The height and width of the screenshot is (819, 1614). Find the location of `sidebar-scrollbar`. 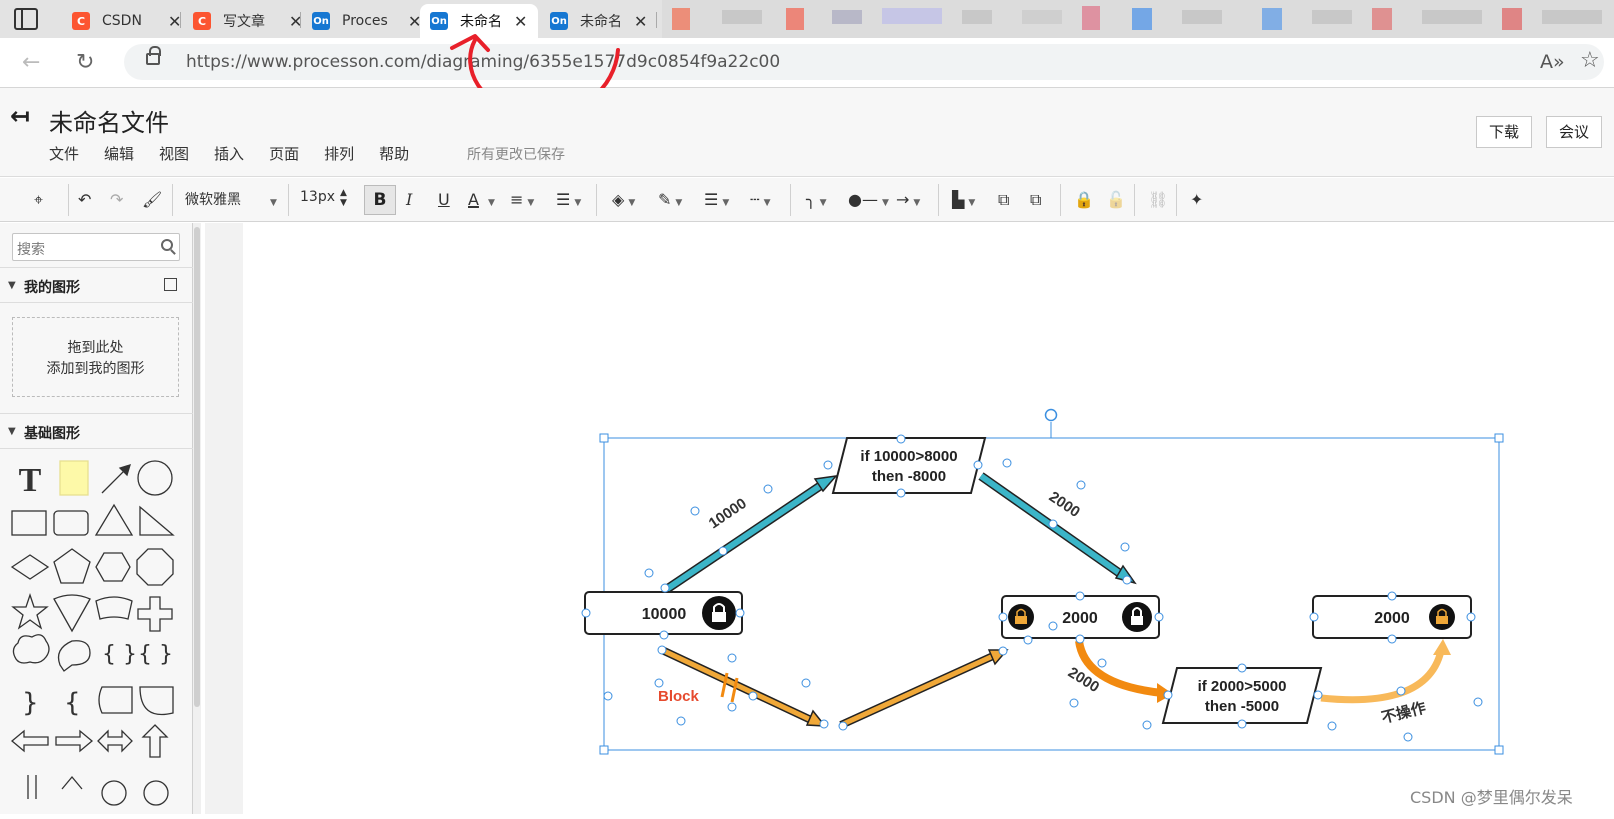

sidebar-scrollbar is located at coordinates (197, 518).